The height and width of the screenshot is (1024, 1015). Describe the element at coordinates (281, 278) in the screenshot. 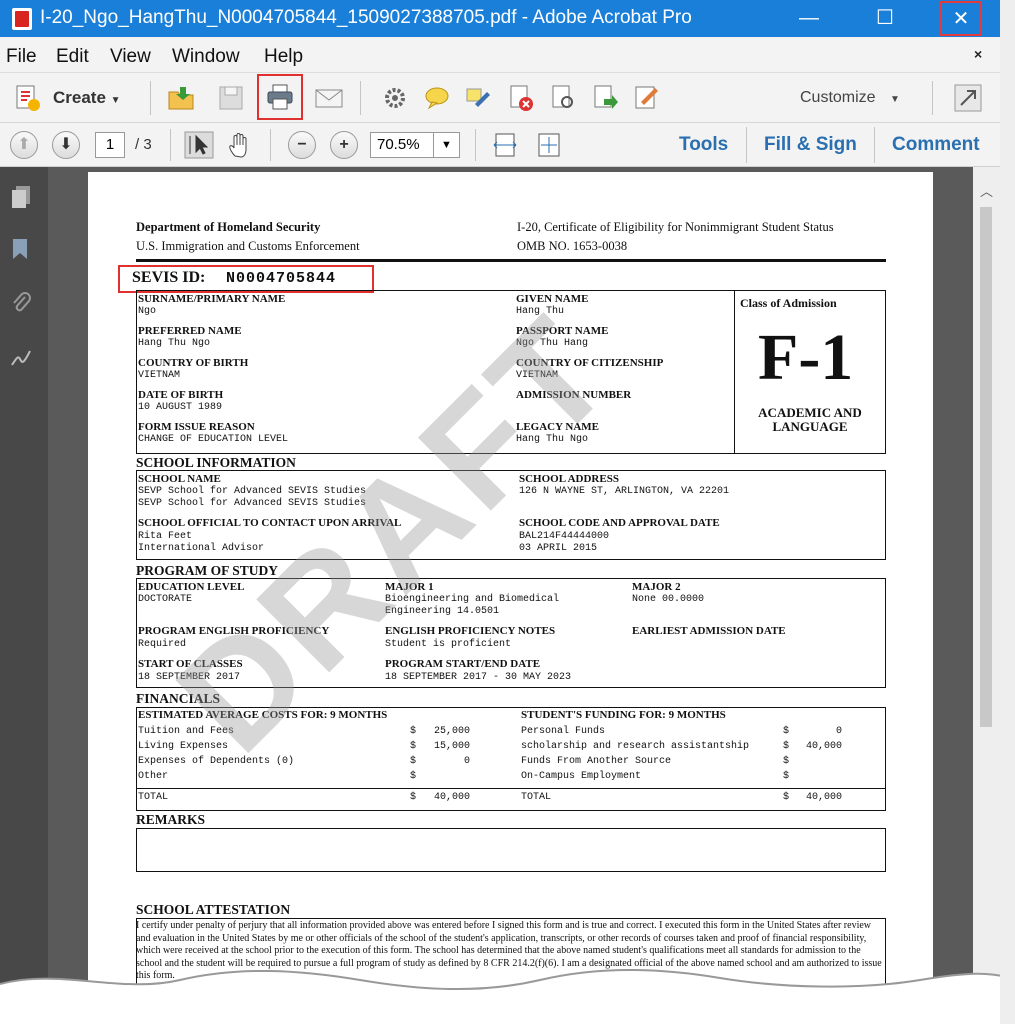

I see `sevis-id-value: N0004705844` at that location.